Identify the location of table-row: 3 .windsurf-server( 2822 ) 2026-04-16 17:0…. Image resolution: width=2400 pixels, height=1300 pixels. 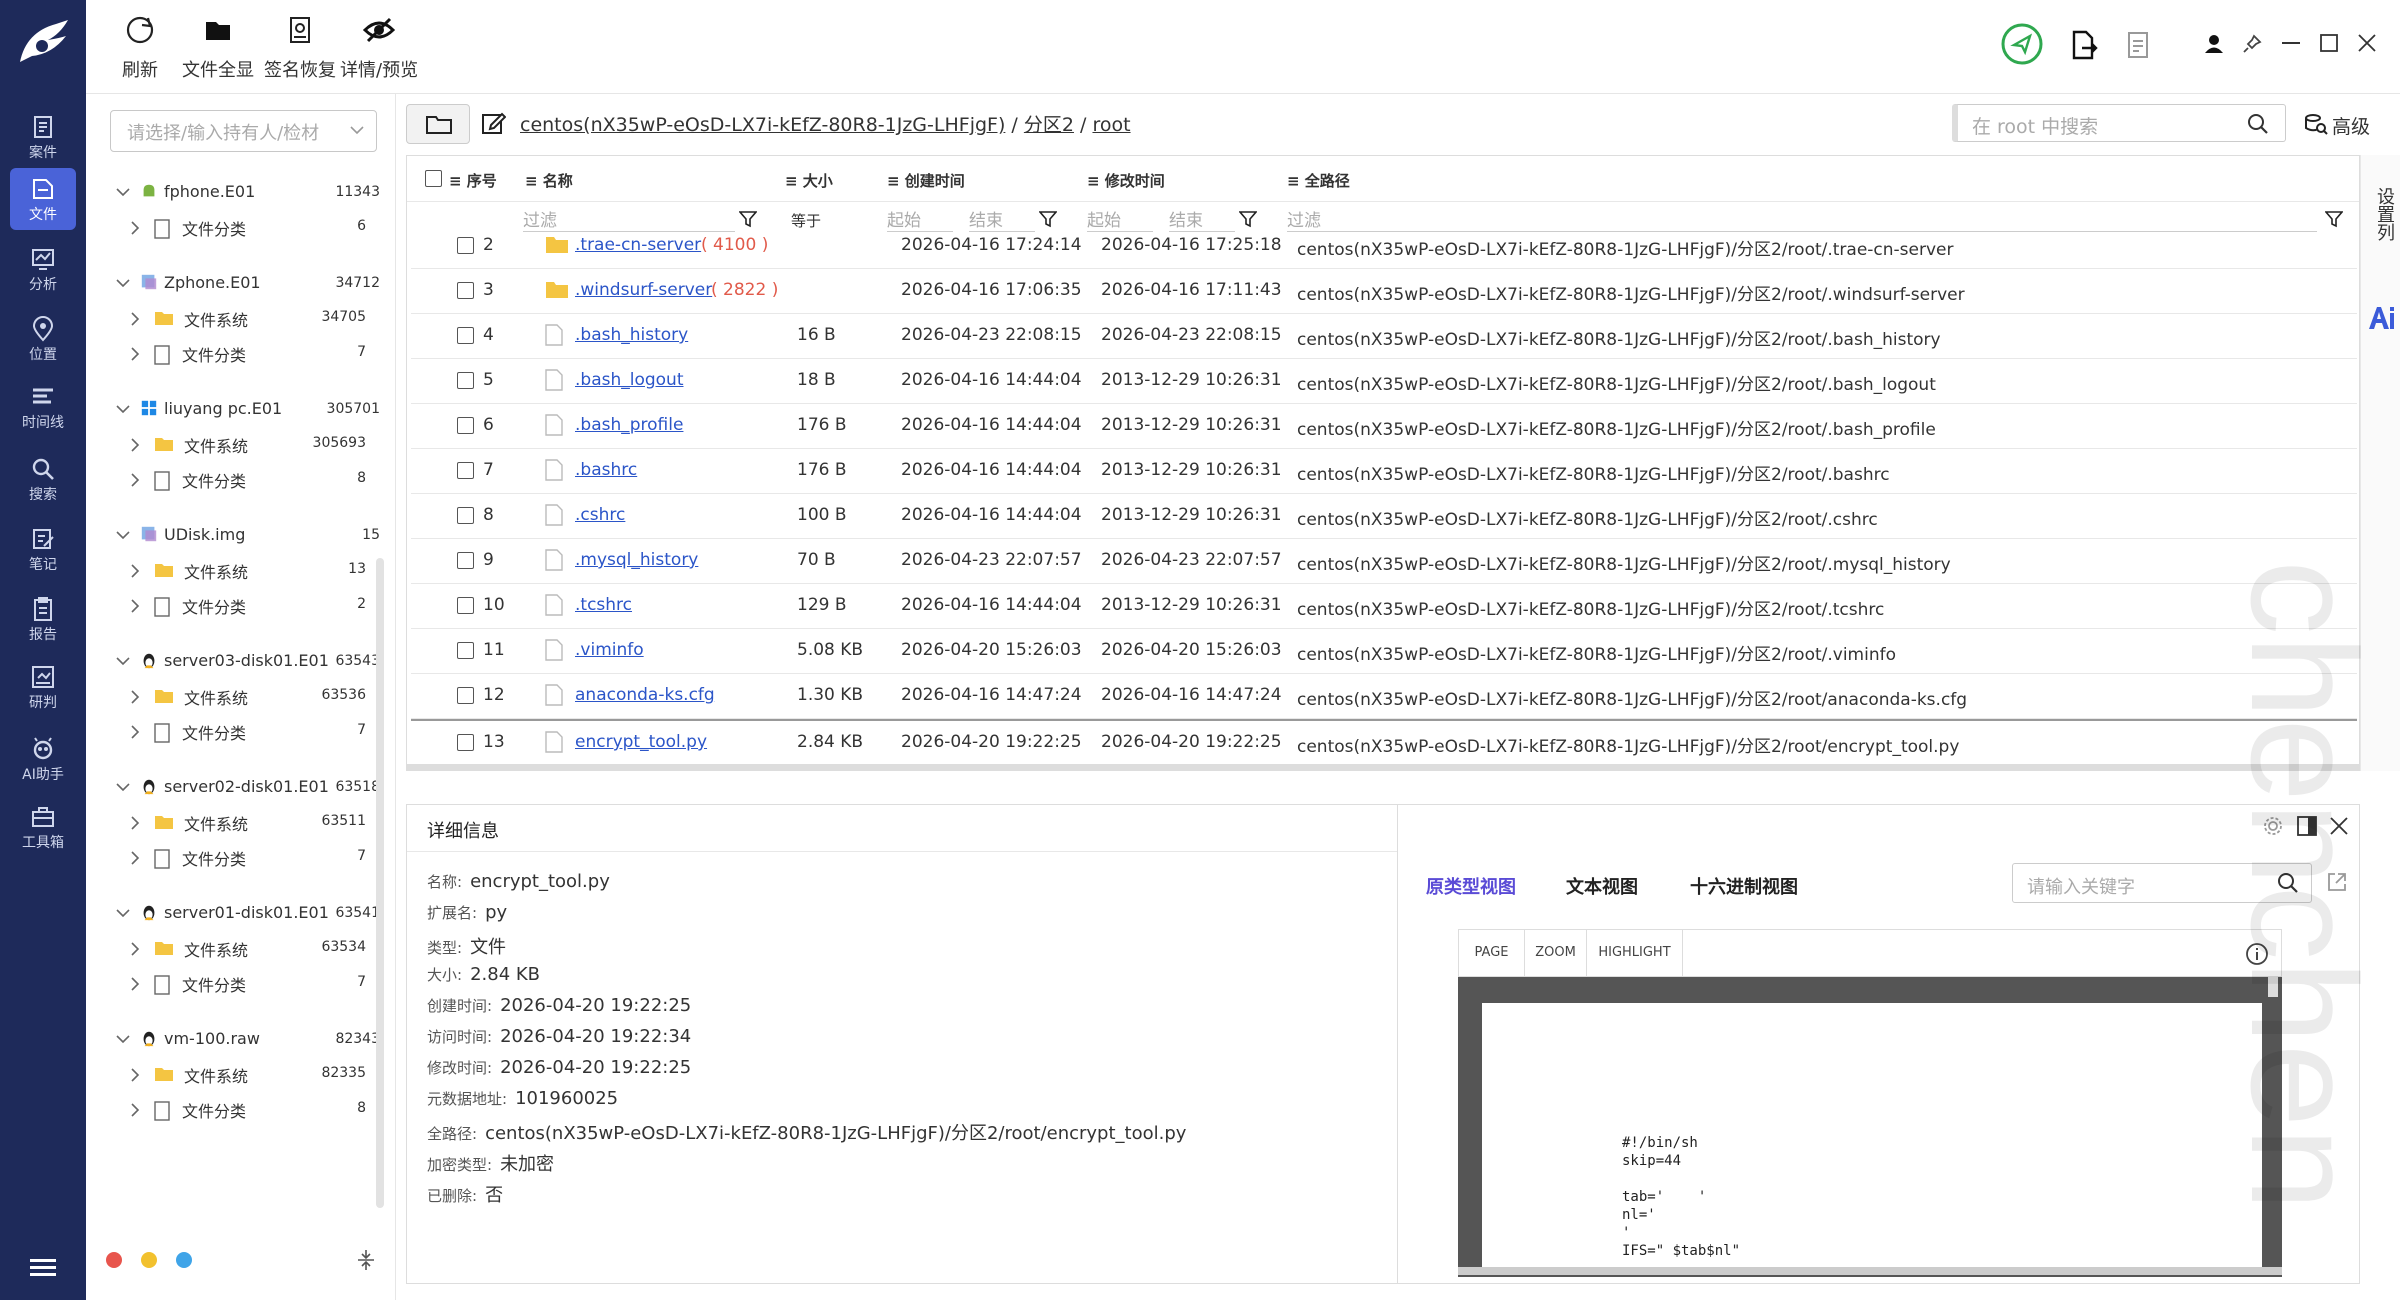
(1384, 291).